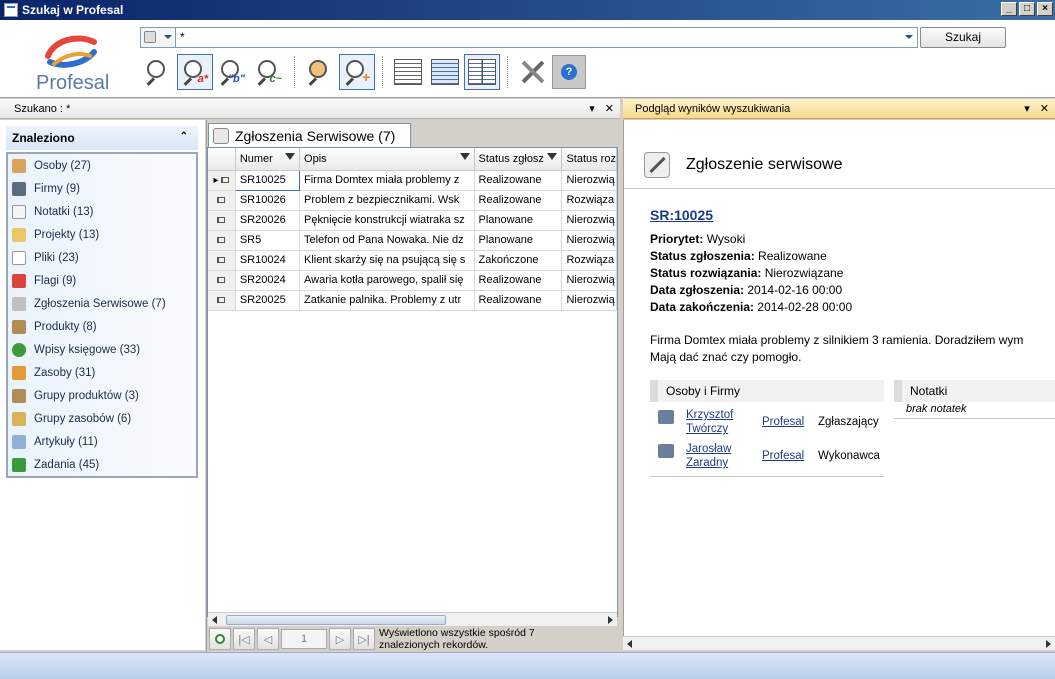 The image size is (1055, 679). I want to click on category-artykuly: Artykuły (11), so click(102, 441).